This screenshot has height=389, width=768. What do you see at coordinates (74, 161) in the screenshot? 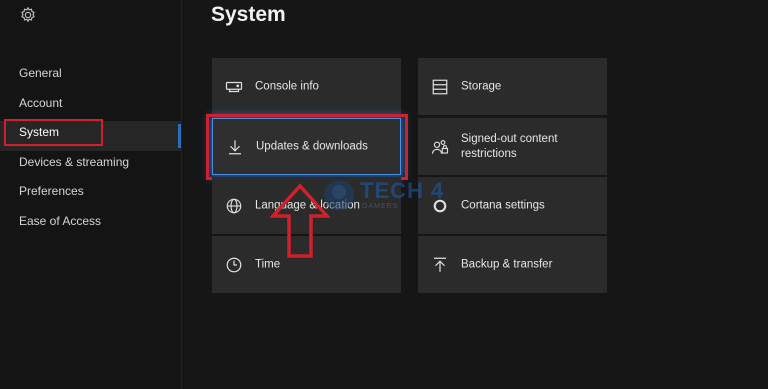
I see `nav-item-label: Devices & streaming` at bounding box center [74, 161].